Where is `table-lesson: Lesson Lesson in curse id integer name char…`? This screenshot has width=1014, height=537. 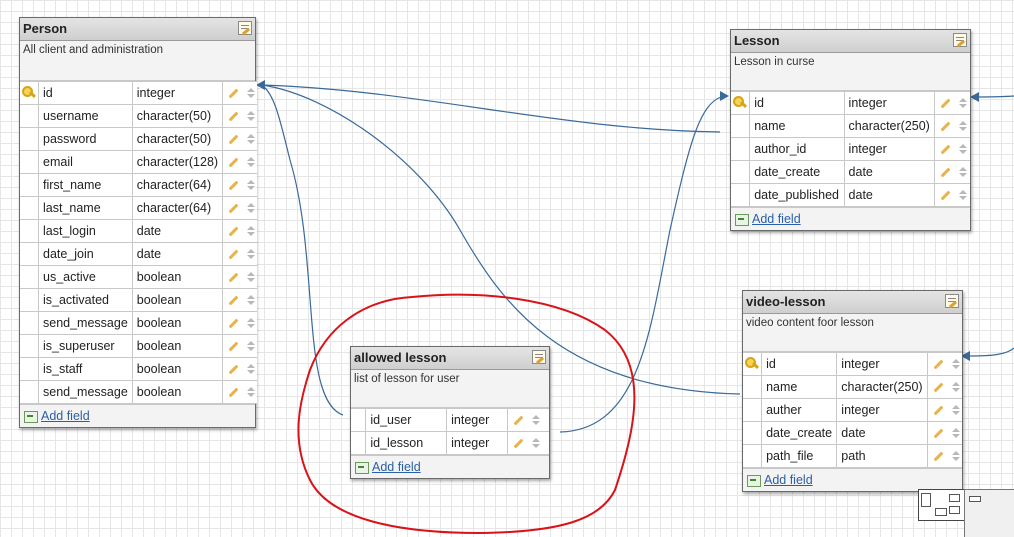 table-lesson: Lesson Lesson in curse id integer name char… is located at coordinates (850, 130).